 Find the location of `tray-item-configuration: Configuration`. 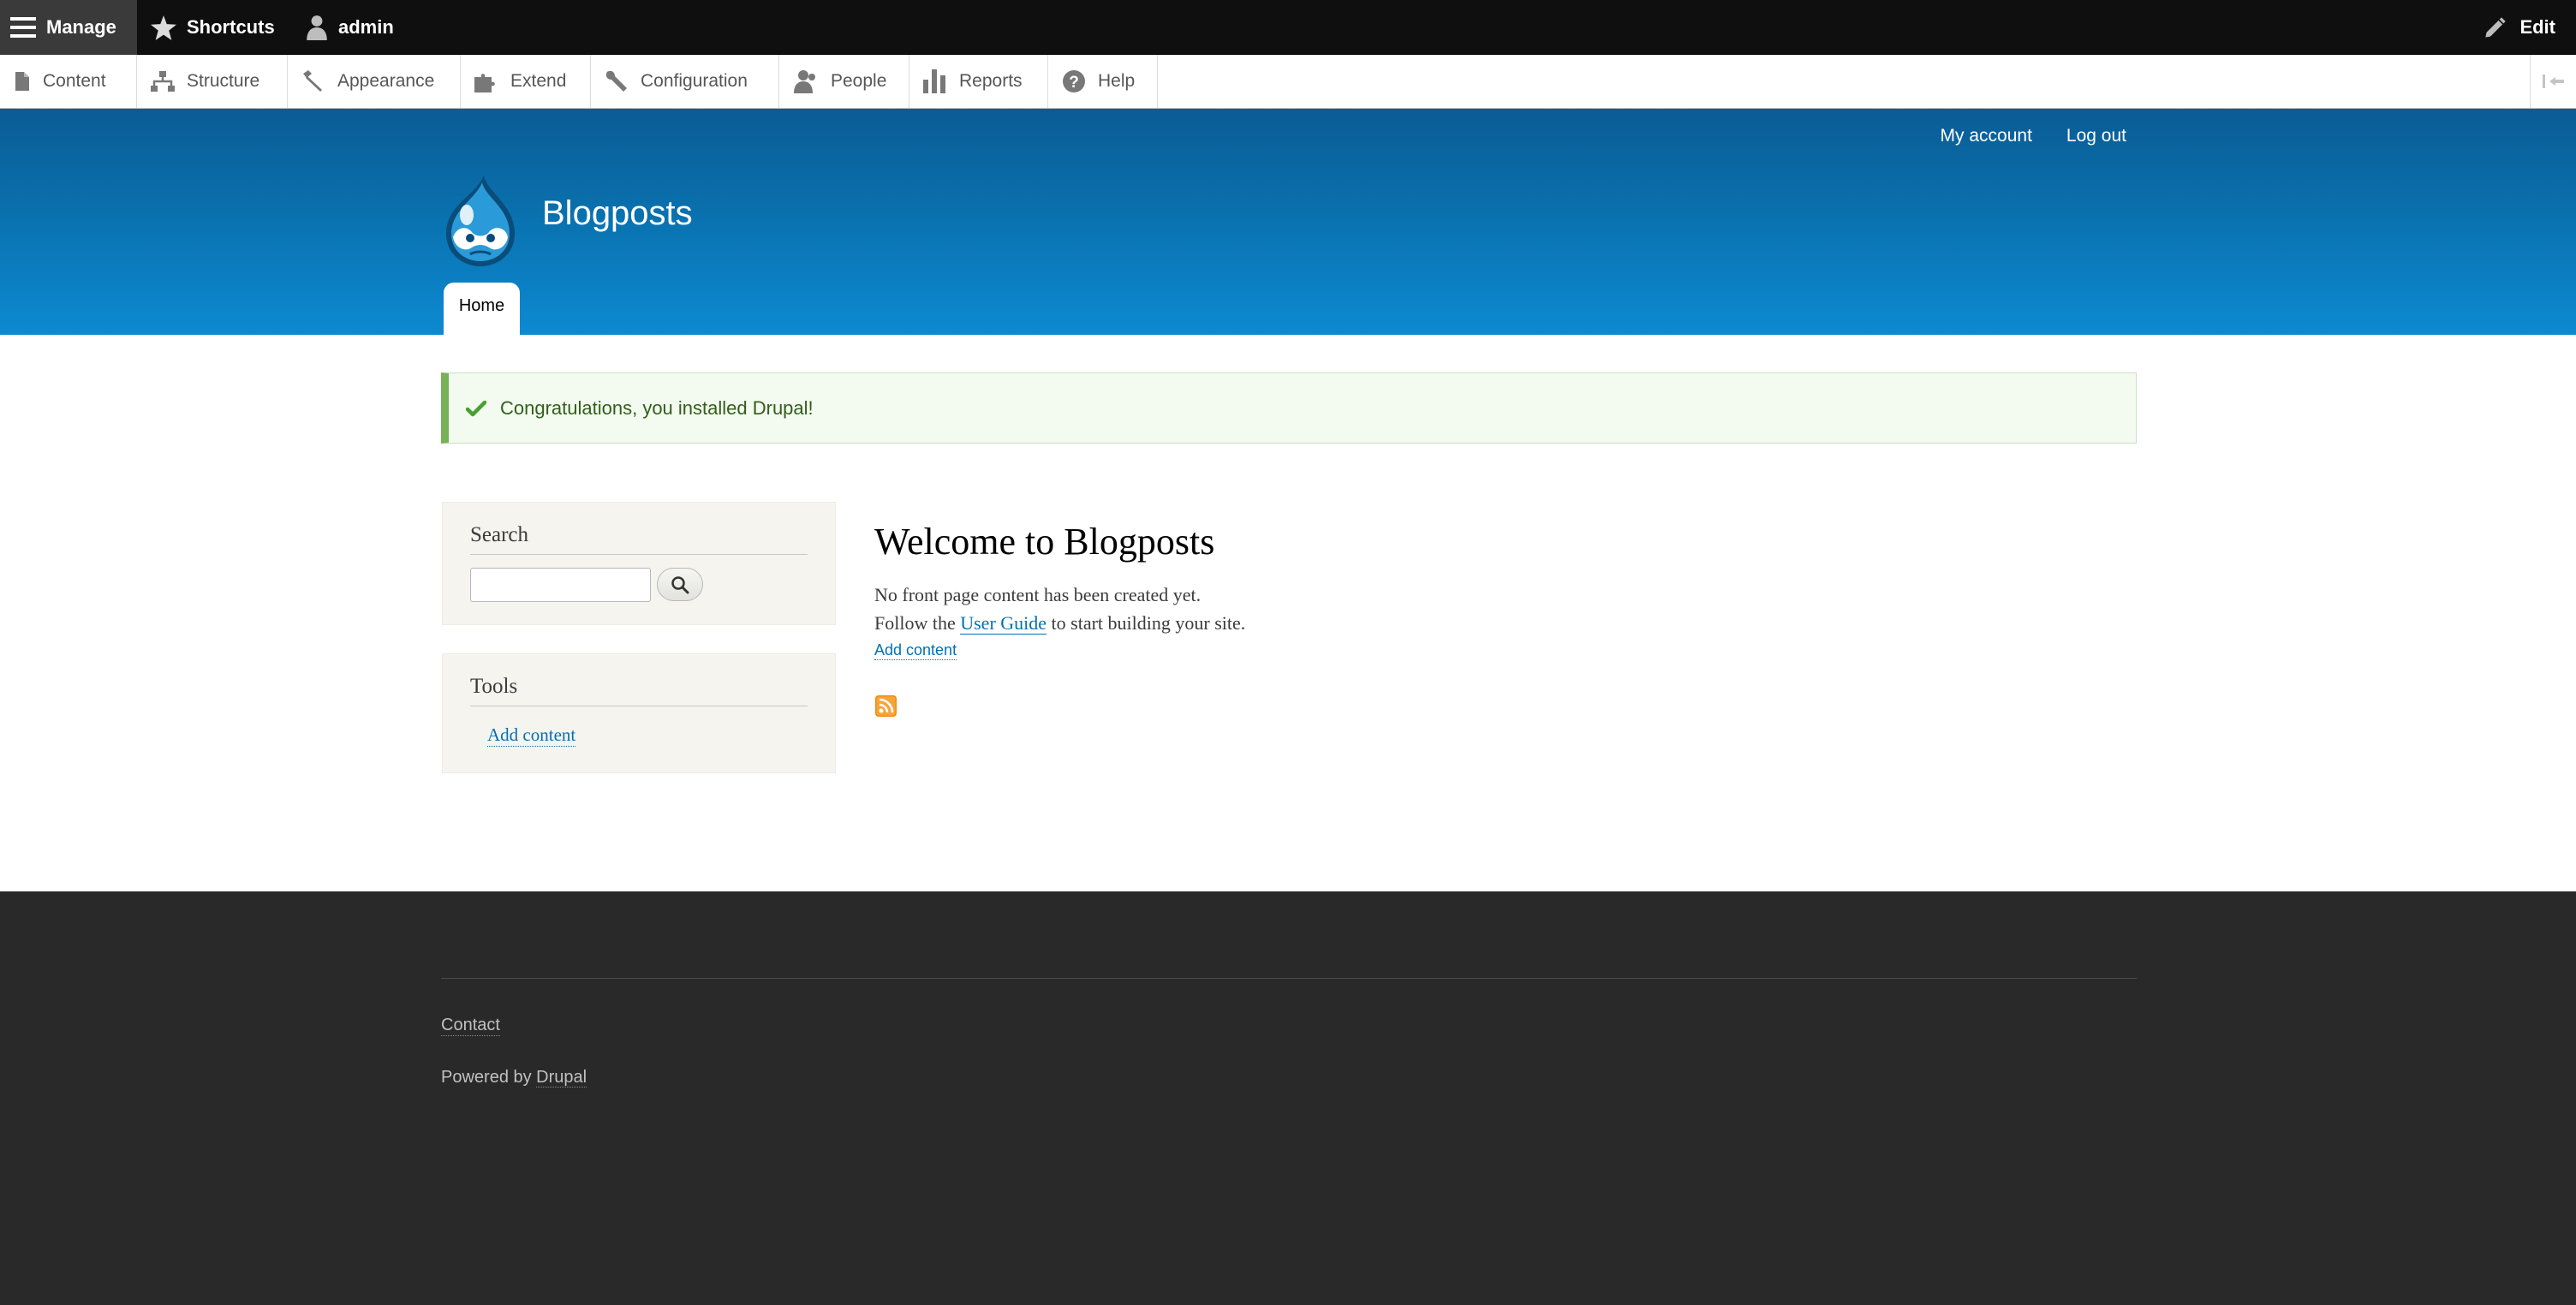

tray-item-configuration: Configuration is located at coordinates (685, 82).